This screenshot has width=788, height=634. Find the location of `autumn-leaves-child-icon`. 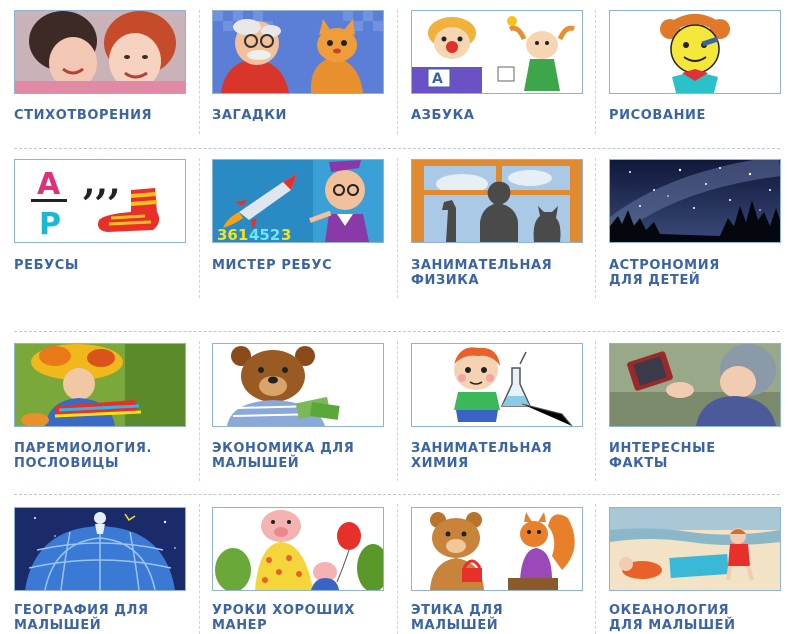

autumn-leaves-child-icon is located at coordinates (100, 385).